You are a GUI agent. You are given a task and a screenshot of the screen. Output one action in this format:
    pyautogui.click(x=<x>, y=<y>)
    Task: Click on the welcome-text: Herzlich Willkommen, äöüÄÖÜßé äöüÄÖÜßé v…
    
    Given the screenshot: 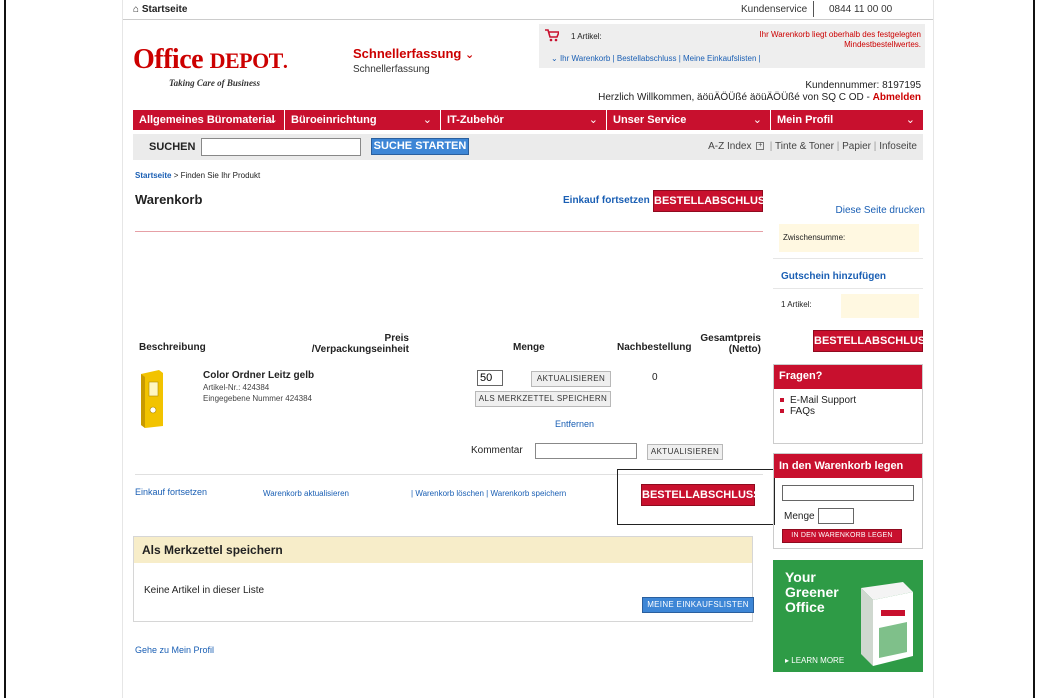 What is the action you would take?
    pyautogui.click(x=731, y=97)
    